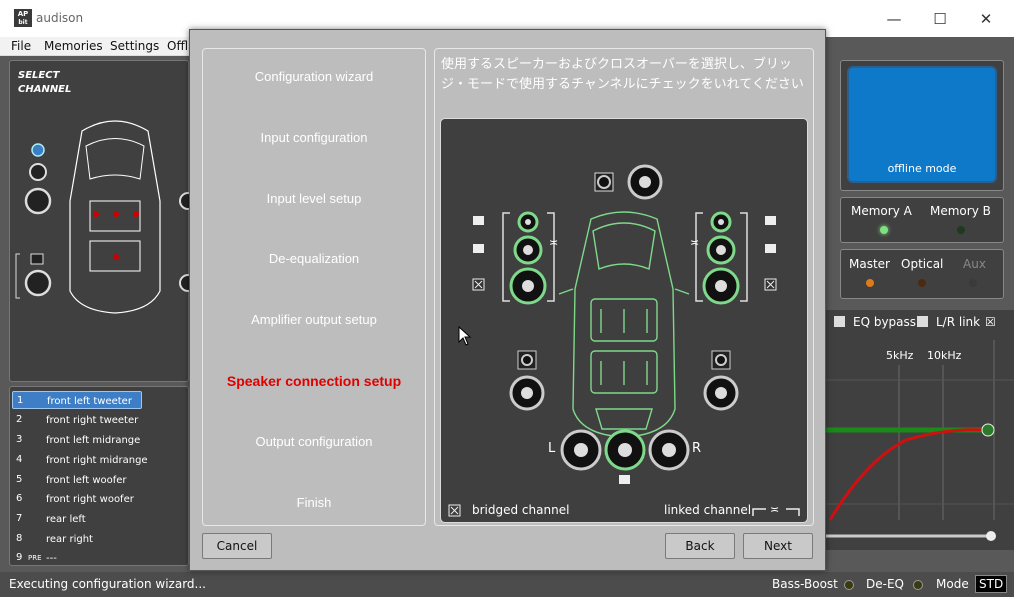  I want to click on next-button: Next, so click(778, 546).